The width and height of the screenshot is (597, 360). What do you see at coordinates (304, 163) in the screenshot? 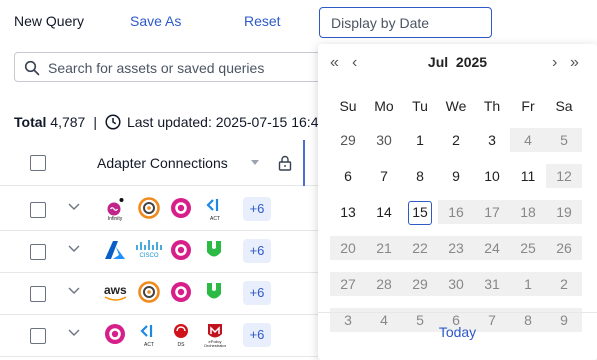
I see `column-resize-handle` at bounding box center [304, 163].